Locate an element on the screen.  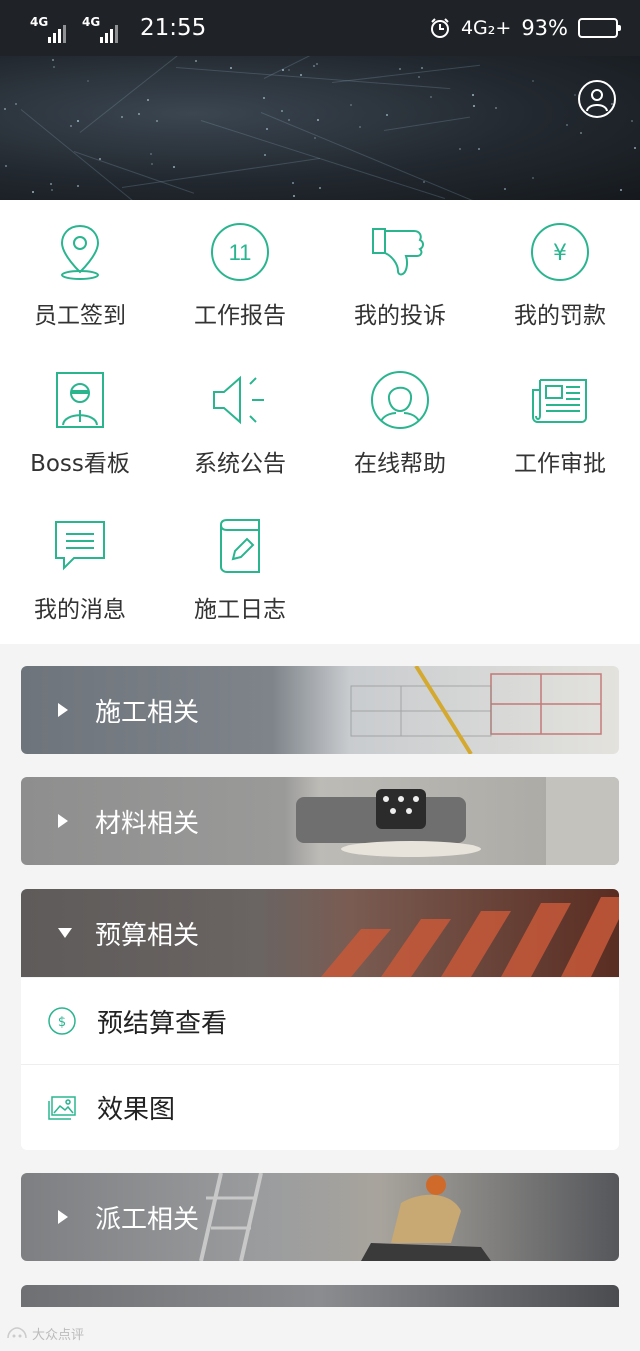
section-bg-partial is located at coordinates (320, 1296).